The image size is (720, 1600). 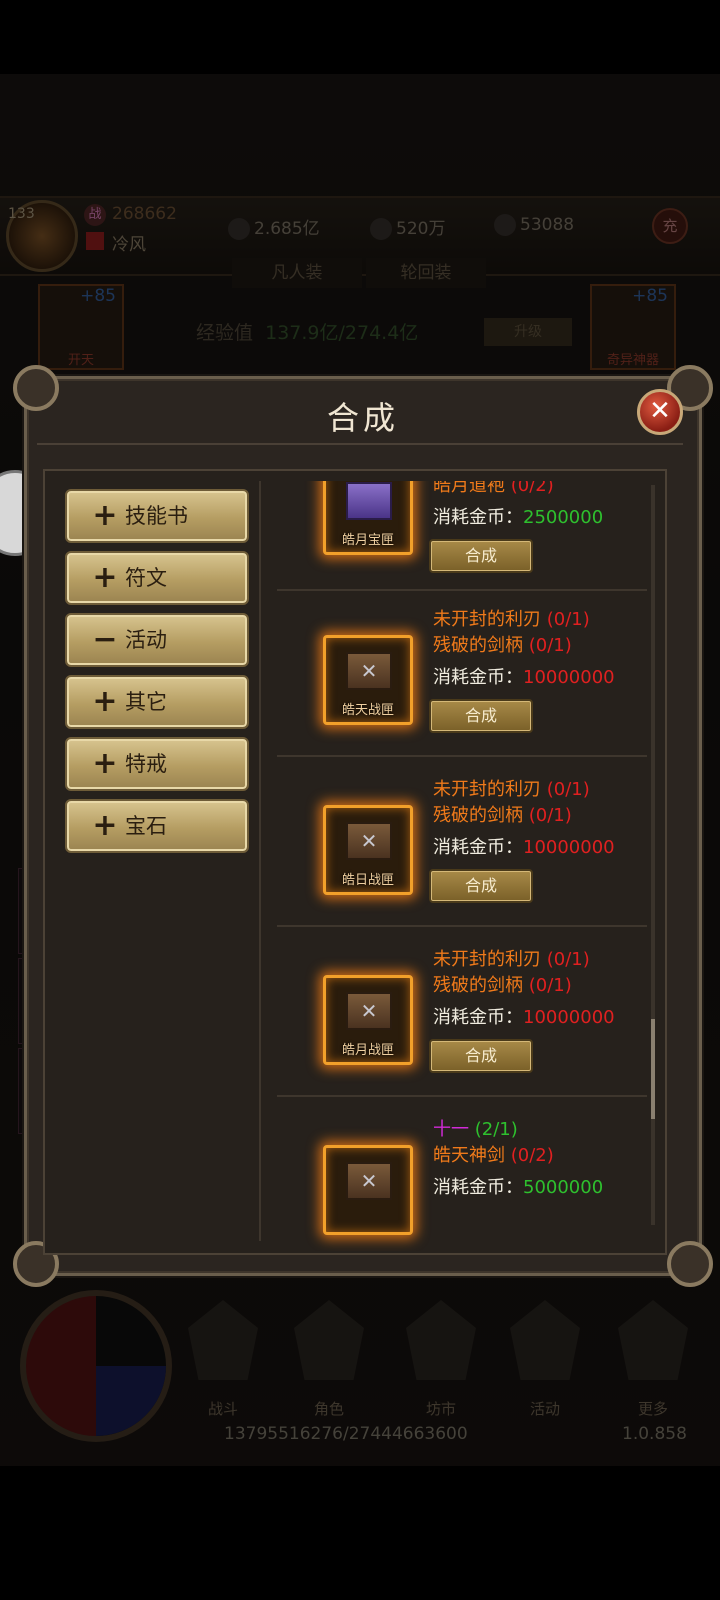 I want to click on close-button: ✕, so click(x=660, y=412).